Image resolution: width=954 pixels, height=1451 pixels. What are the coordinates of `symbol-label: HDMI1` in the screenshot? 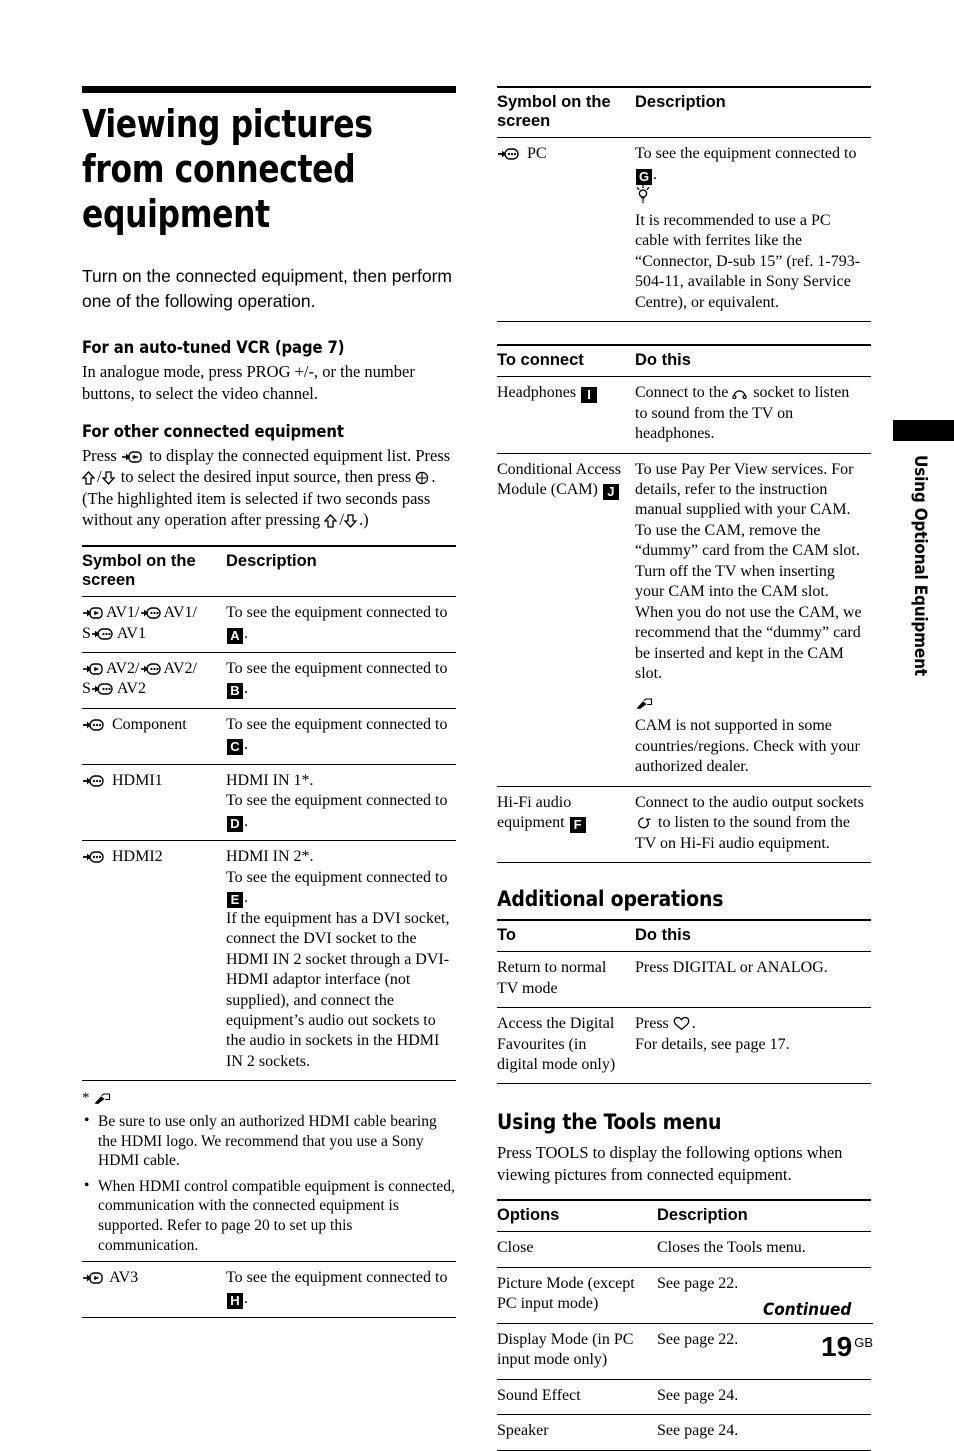 It's located at (137, 780).